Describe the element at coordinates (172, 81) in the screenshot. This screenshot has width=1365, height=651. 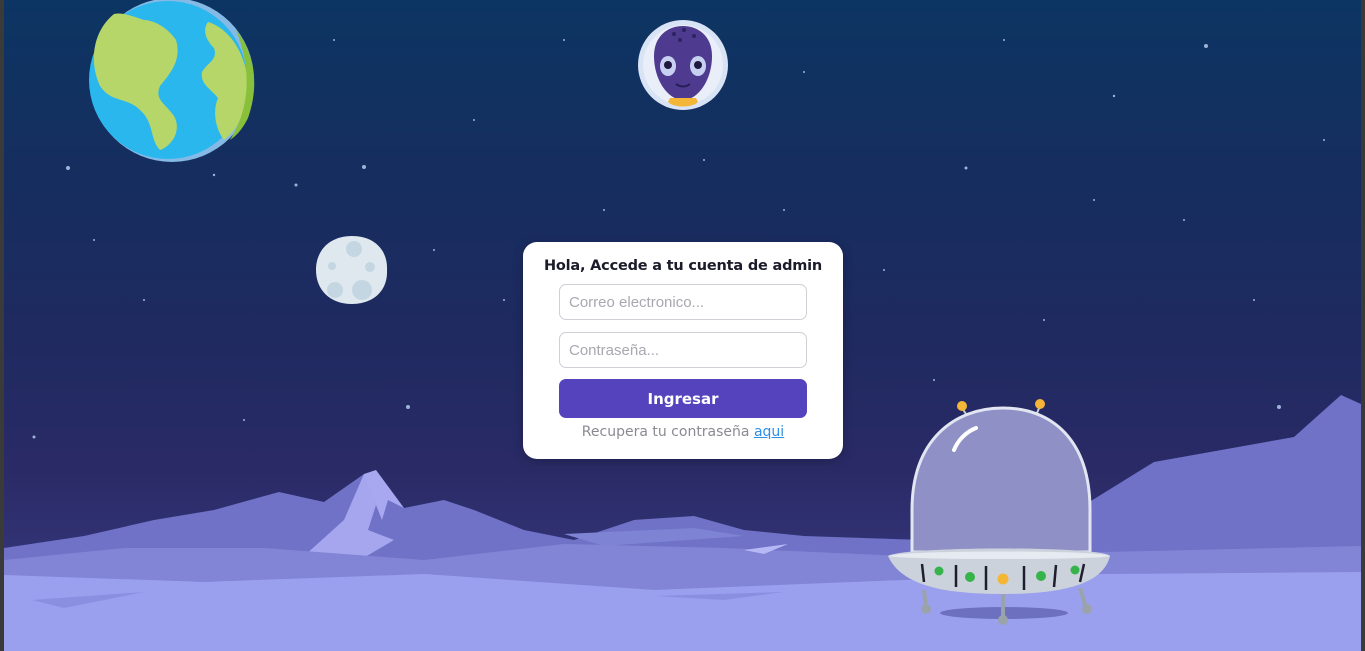
I see `earth-icon` at that location.